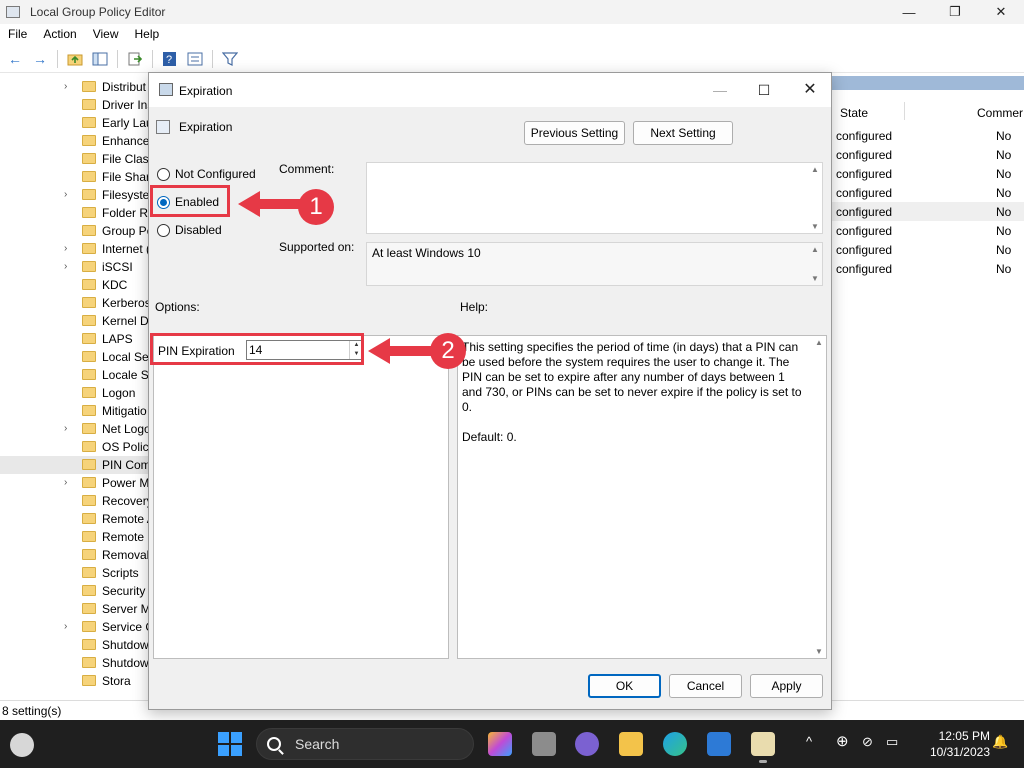 Image resolution: width=1024 pixels, height=768 pixels. What do you see at coordinates (74, 105) in the screenshot?
I see `tree-item: Driver Ins` at bounding box center [74, 105].